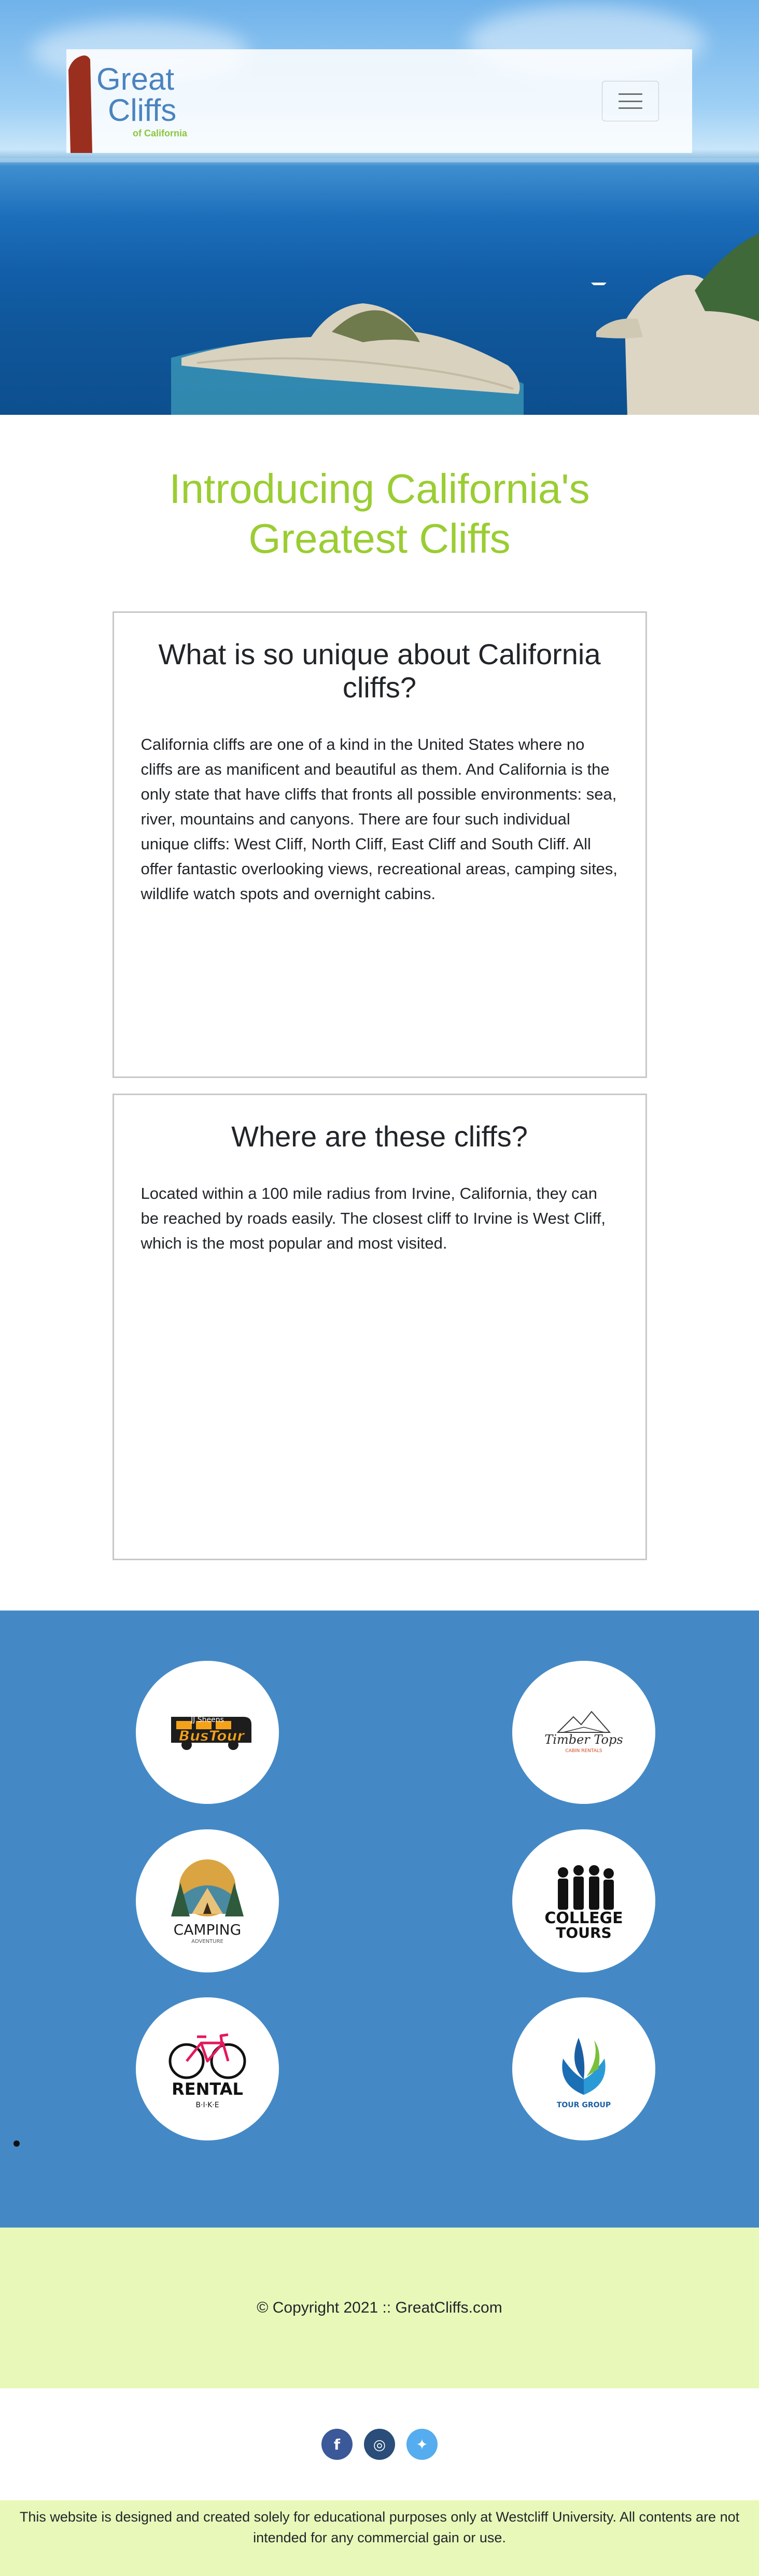 This screenshot has width=759, height=2576. Describe the element at coordinates (135, 78) in the screenshot. I see `brand-line-great: Great` at that location.